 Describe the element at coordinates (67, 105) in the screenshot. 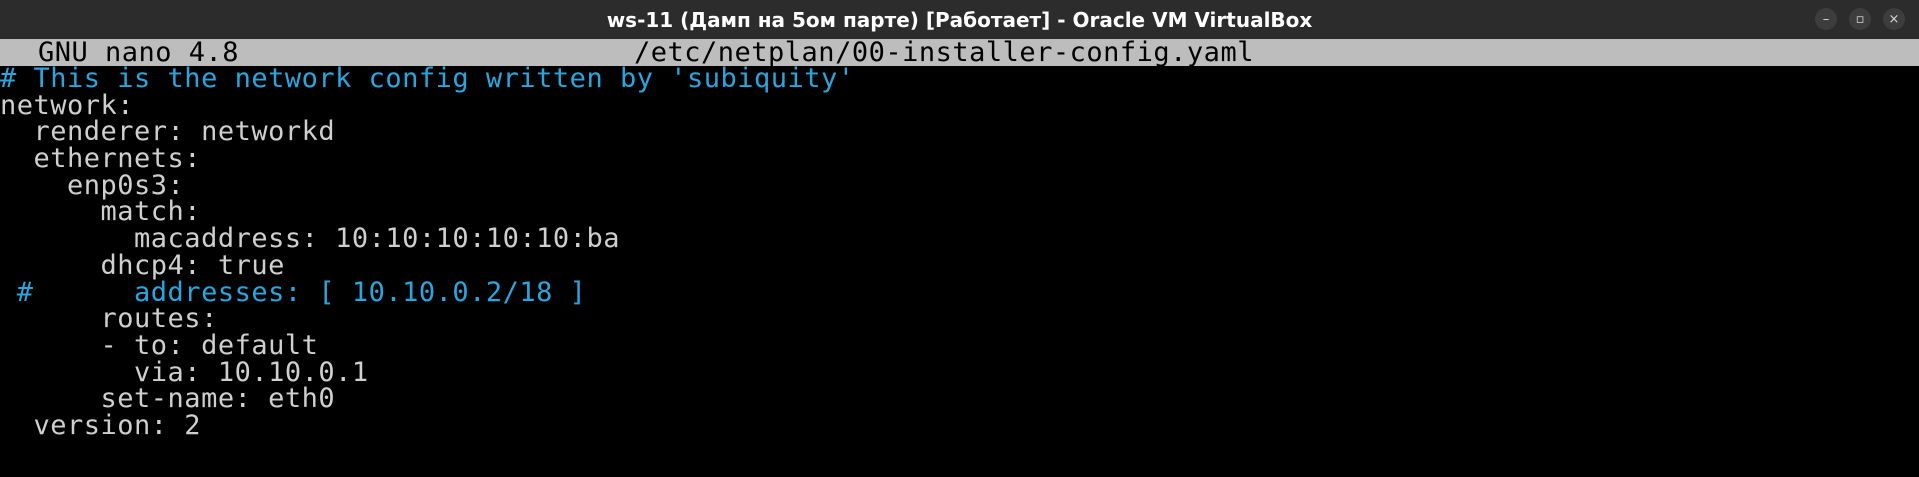

I see `editor-line-2: network:` at that location.